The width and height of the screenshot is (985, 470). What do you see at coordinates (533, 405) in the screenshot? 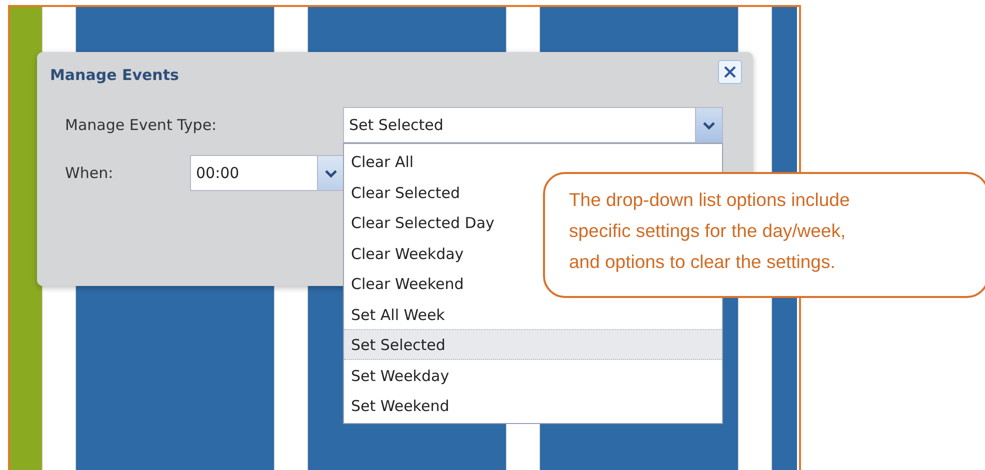
I see `dropdown-option: Set Weekend` at bounding box center [533, 405].